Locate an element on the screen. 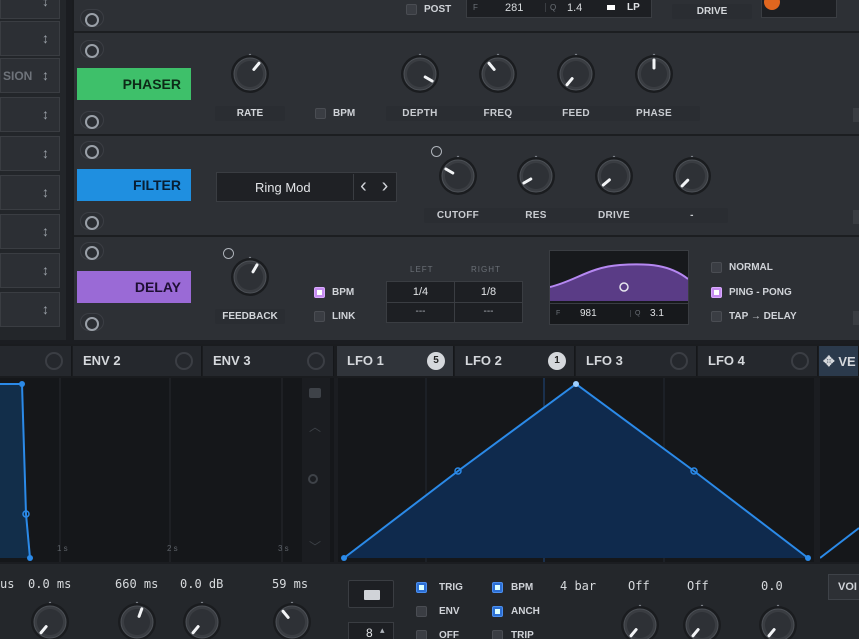 The image size is (859, 639). lfo-anch-checkbox is located at coordinates (497, 611).